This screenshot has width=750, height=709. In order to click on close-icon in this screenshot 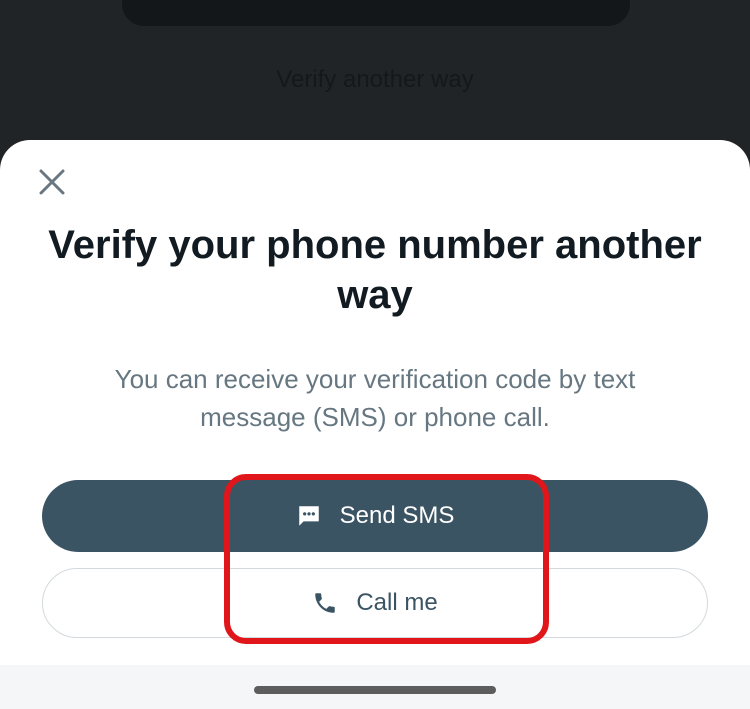, I will do `click(52, 182)`.